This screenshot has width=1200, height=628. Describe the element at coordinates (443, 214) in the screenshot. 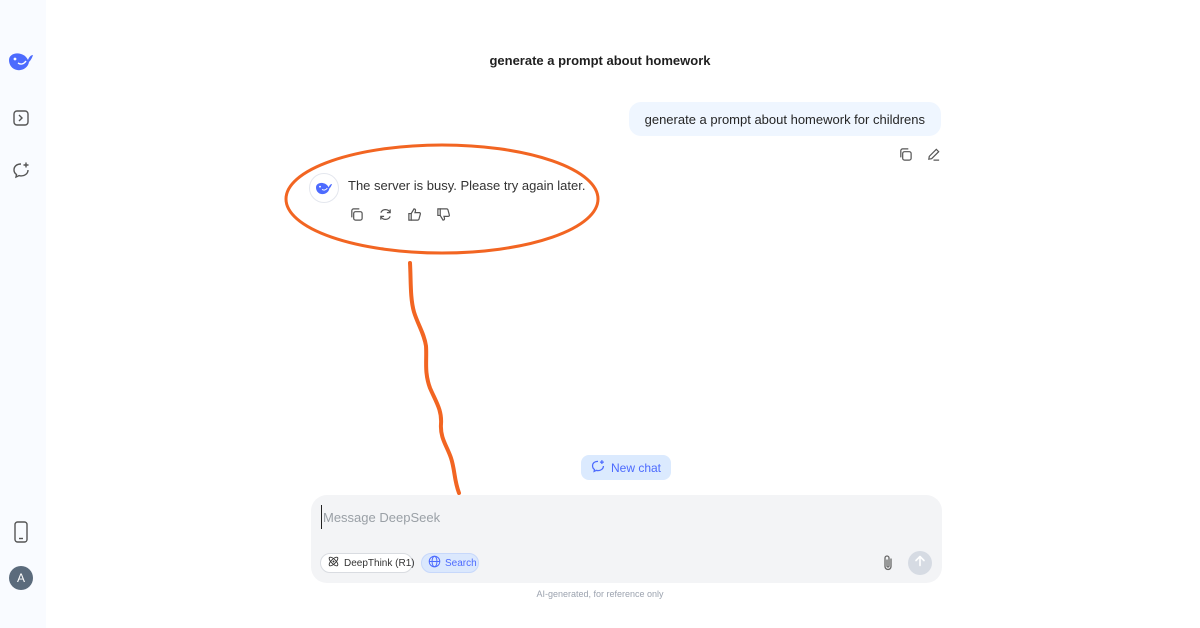

I see `thumbs-down-icon` at that location.